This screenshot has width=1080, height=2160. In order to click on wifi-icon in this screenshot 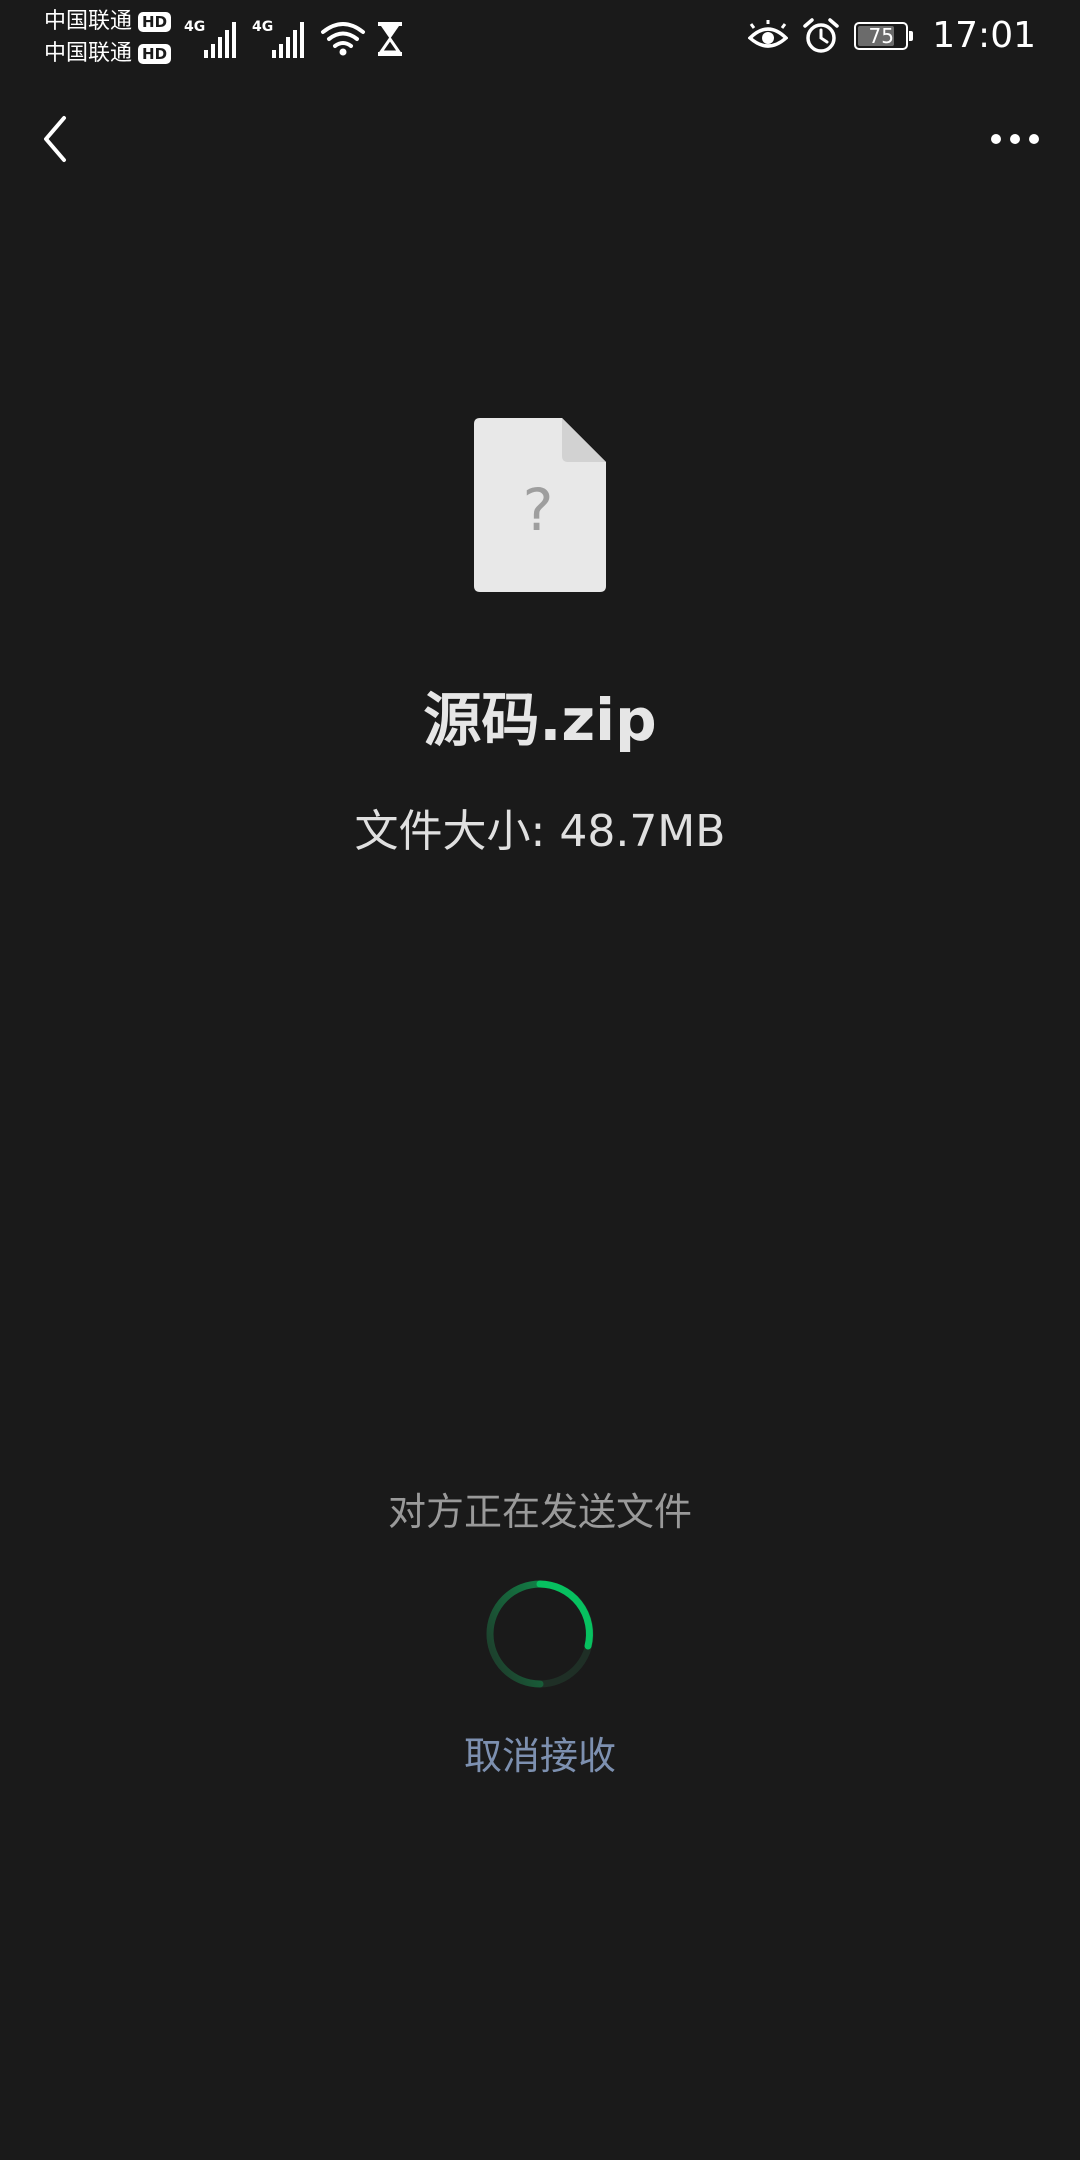, I will do `click(343, 39)`.